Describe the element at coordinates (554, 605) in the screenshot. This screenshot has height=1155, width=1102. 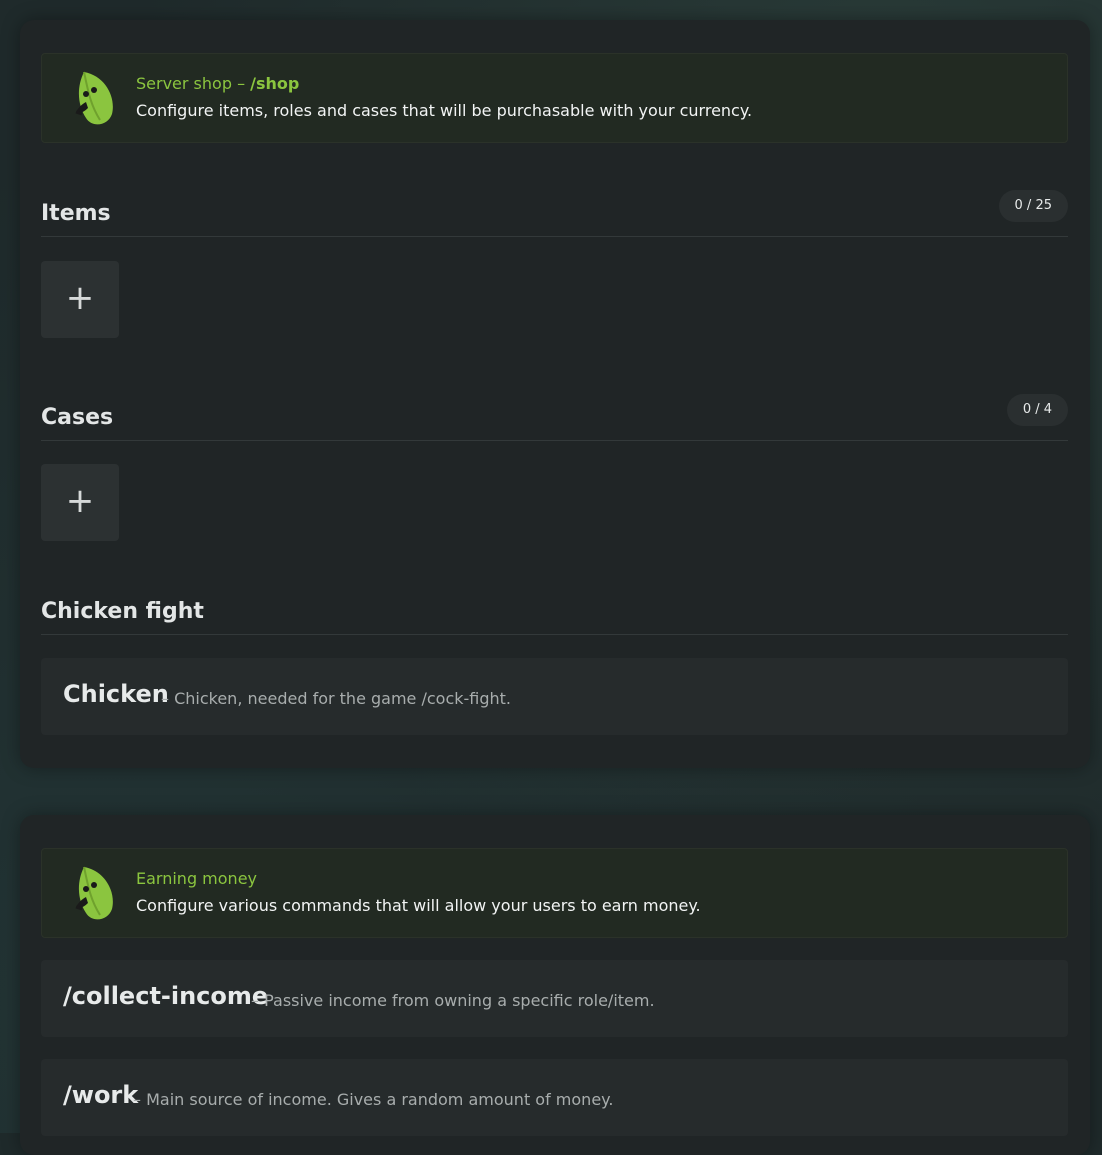
I see `chicken-fight-section-header: Chicken fight` at that location.